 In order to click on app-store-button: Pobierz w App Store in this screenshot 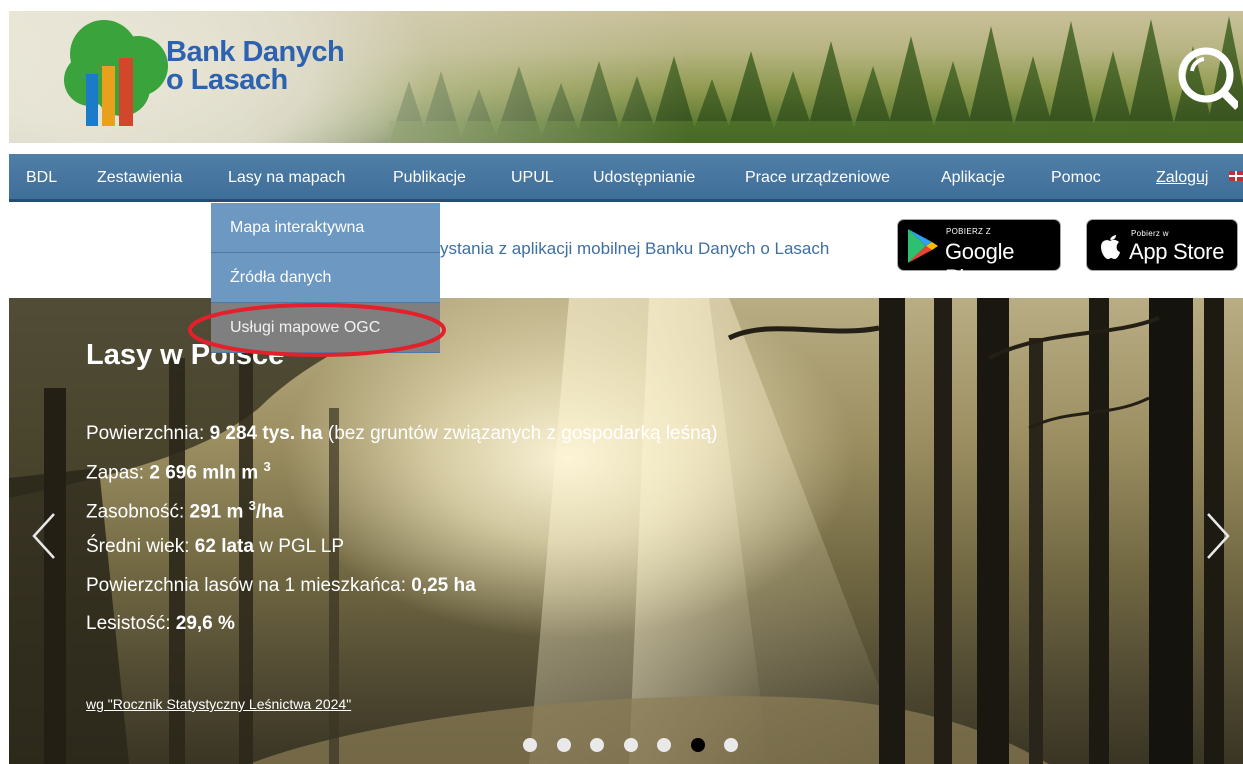, I will do `click(1162, 245)`.